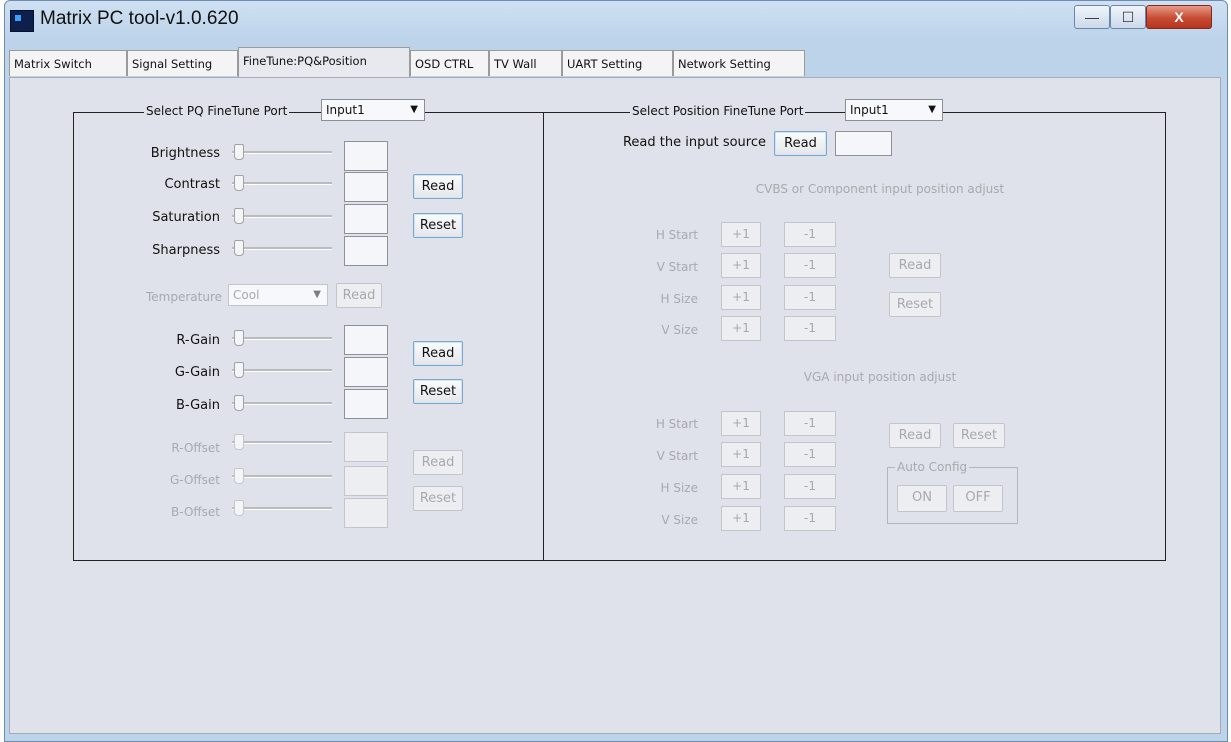 Image resolution: width=1231 pixels, height=742 pixels. I want to click on vga-v-start-plus-button: +1, so click(741, 454).